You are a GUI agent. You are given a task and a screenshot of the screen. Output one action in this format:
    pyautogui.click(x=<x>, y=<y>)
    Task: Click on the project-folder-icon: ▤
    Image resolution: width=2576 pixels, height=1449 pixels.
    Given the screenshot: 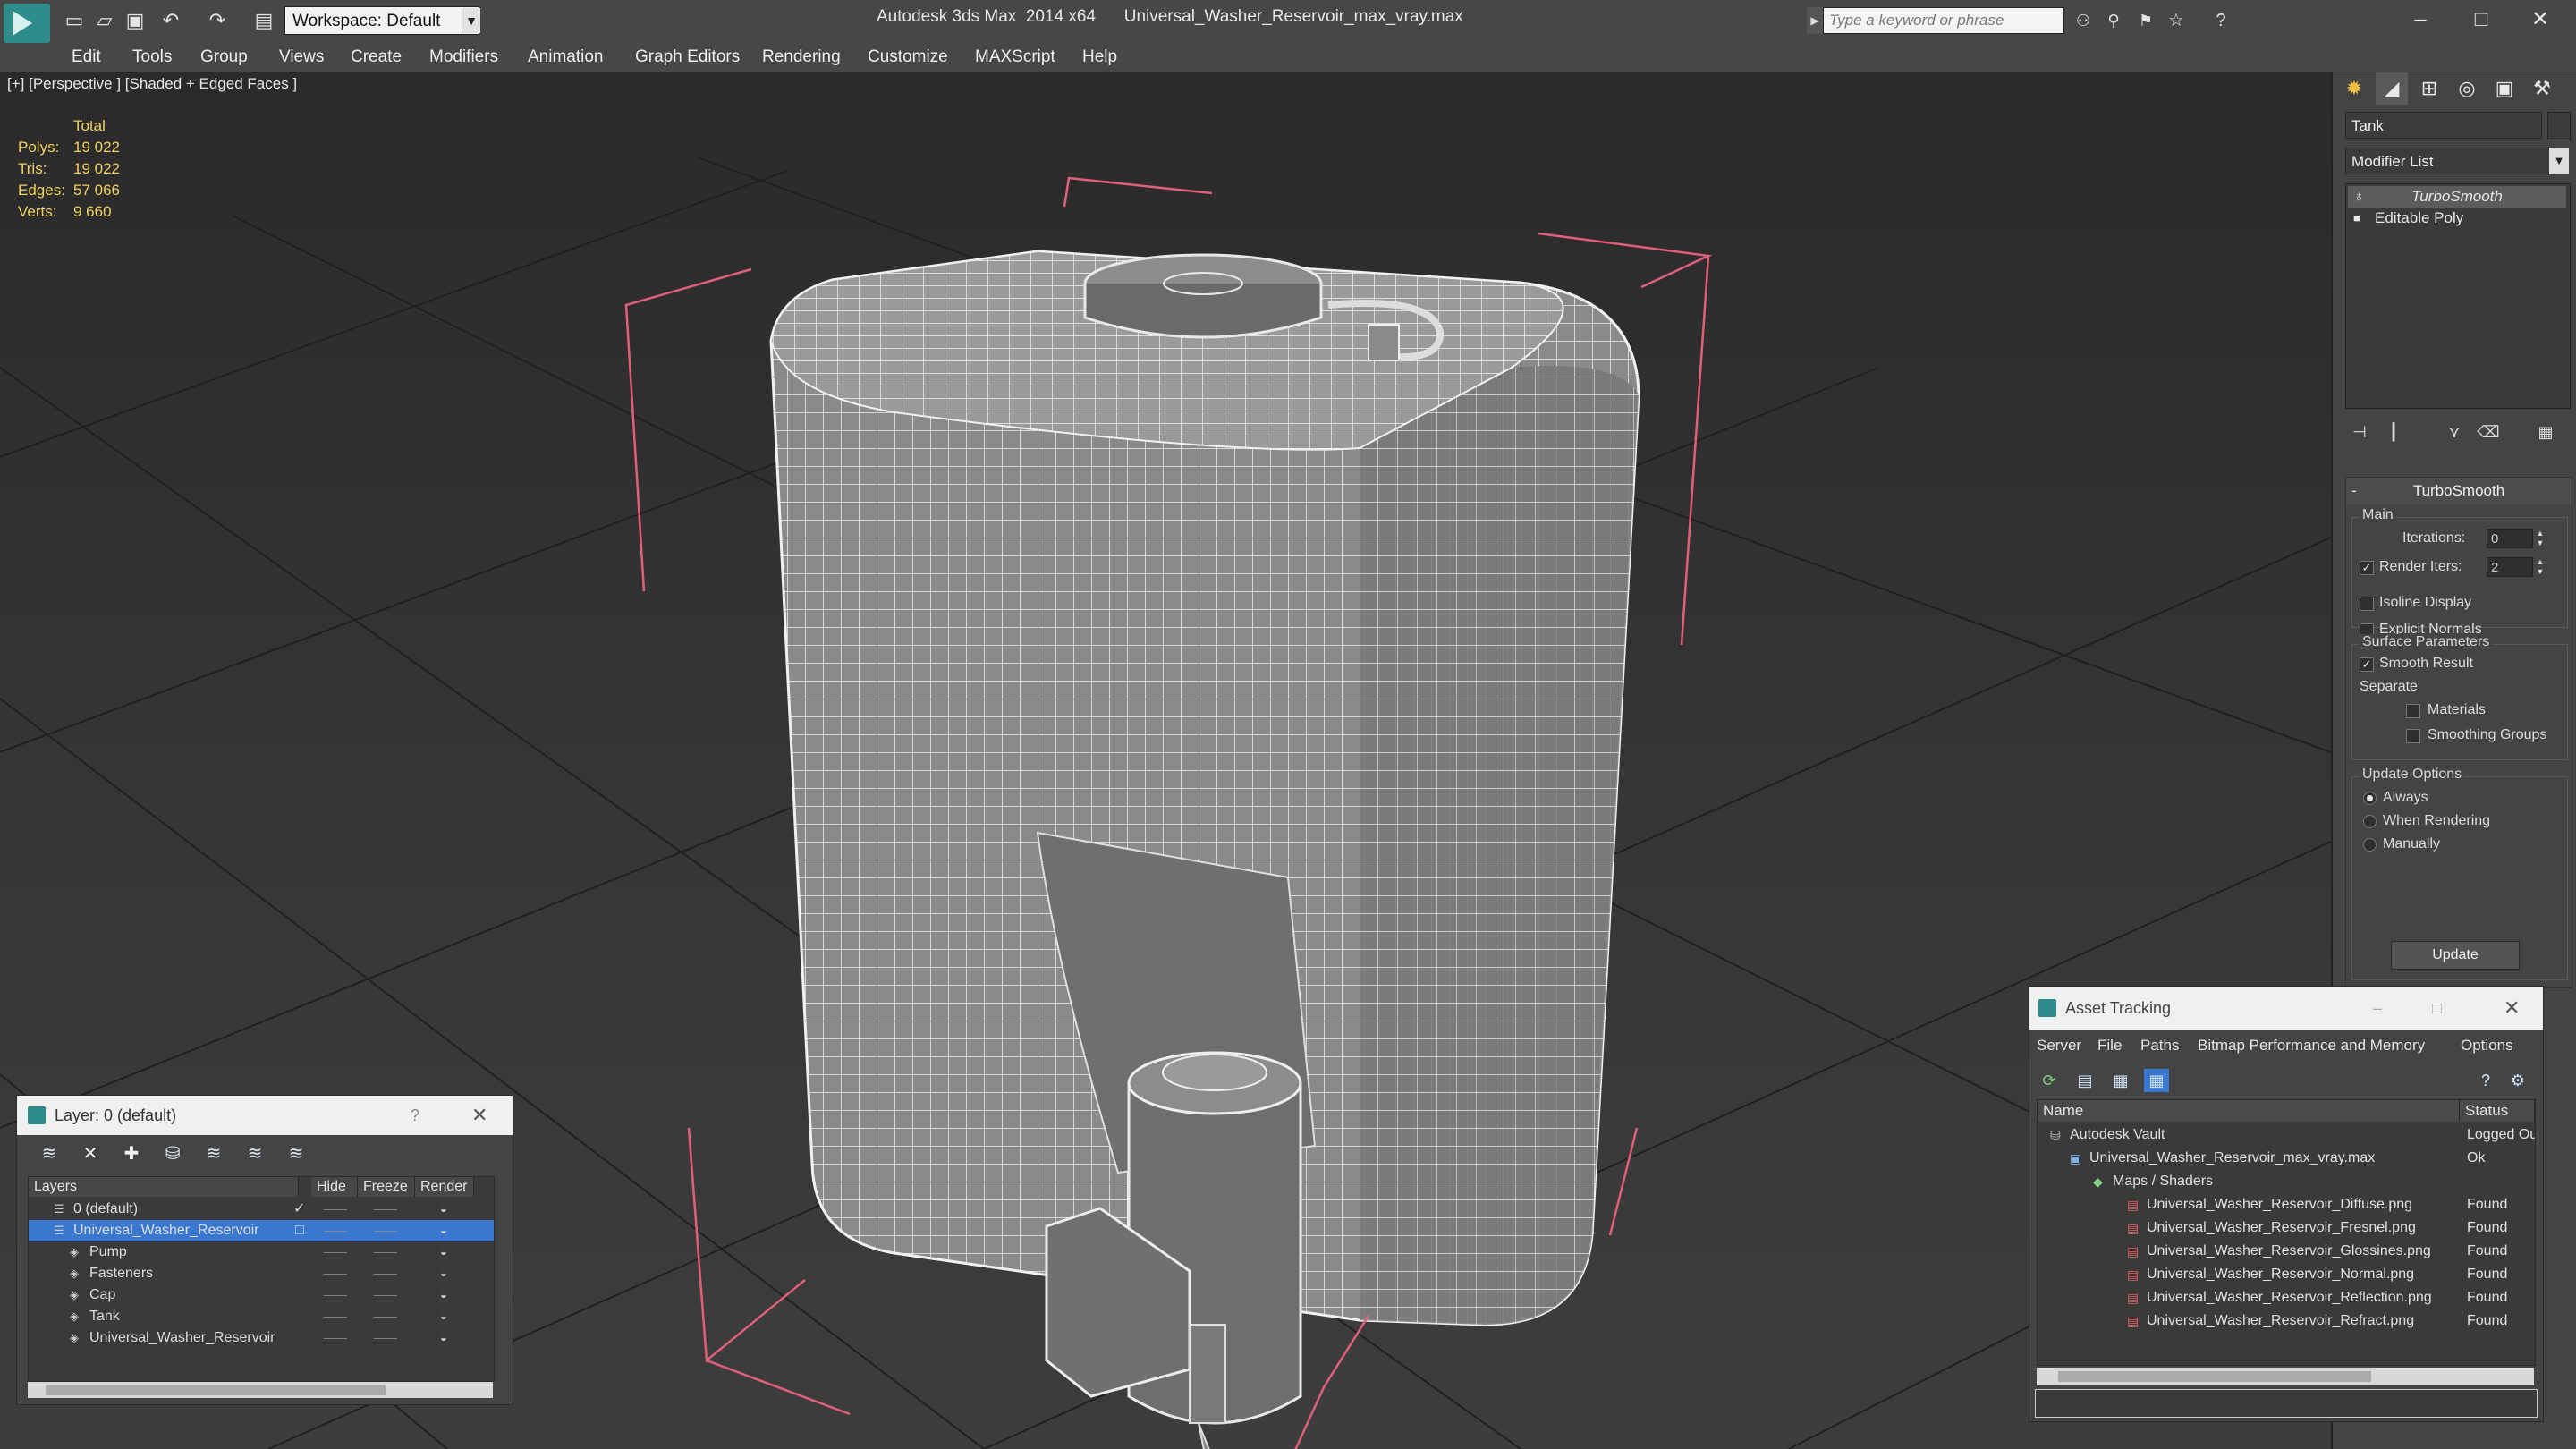 What is the action you would take?
    pyautogui.click(x=263, y=20)
    